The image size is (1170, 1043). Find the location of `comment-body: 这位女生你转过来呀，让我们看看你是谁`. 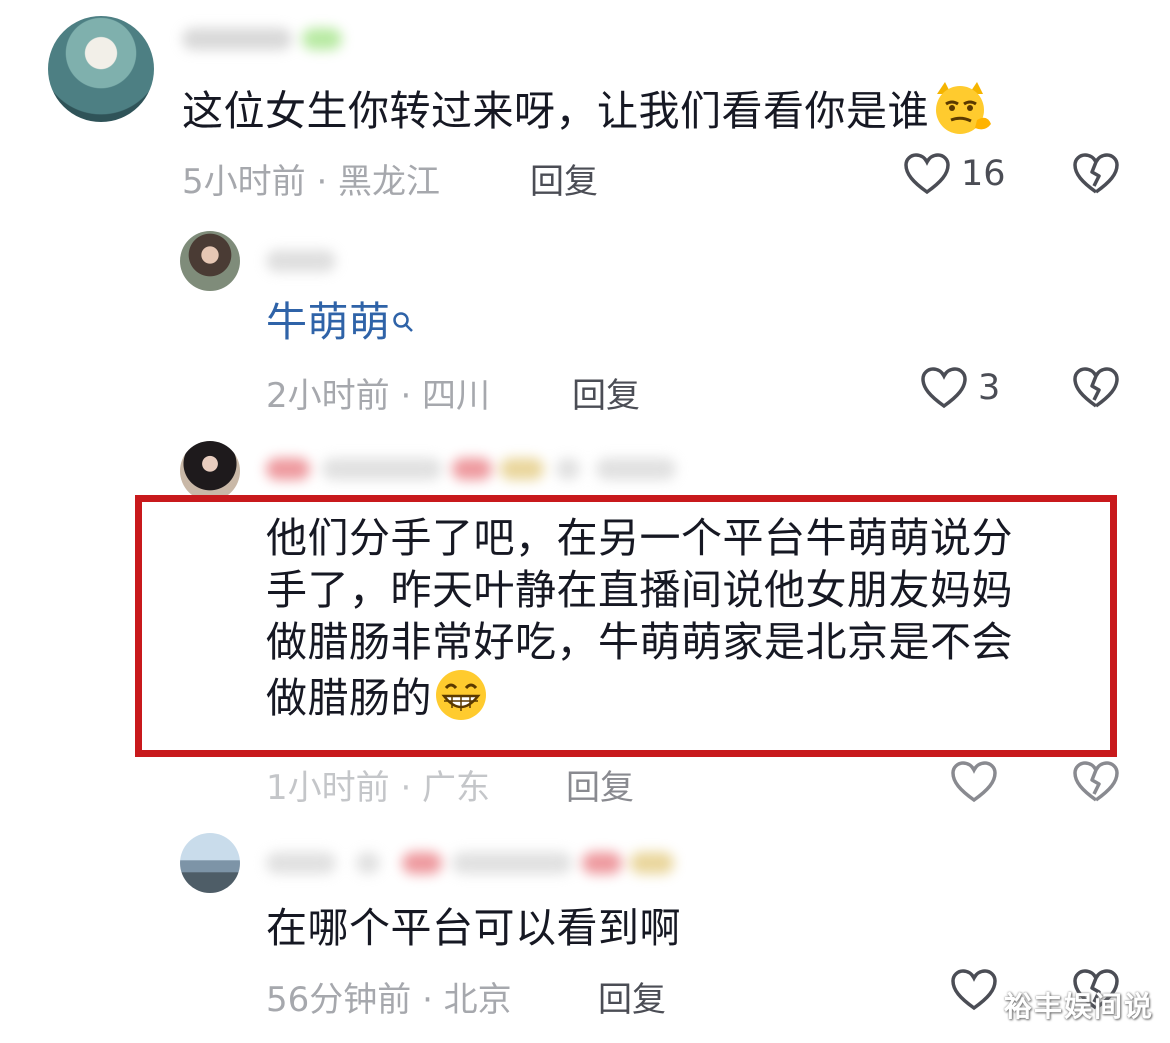

comment-body: 这位女生你转过来呀，让我们看看你是谁 is located at coordinates (555, 111).